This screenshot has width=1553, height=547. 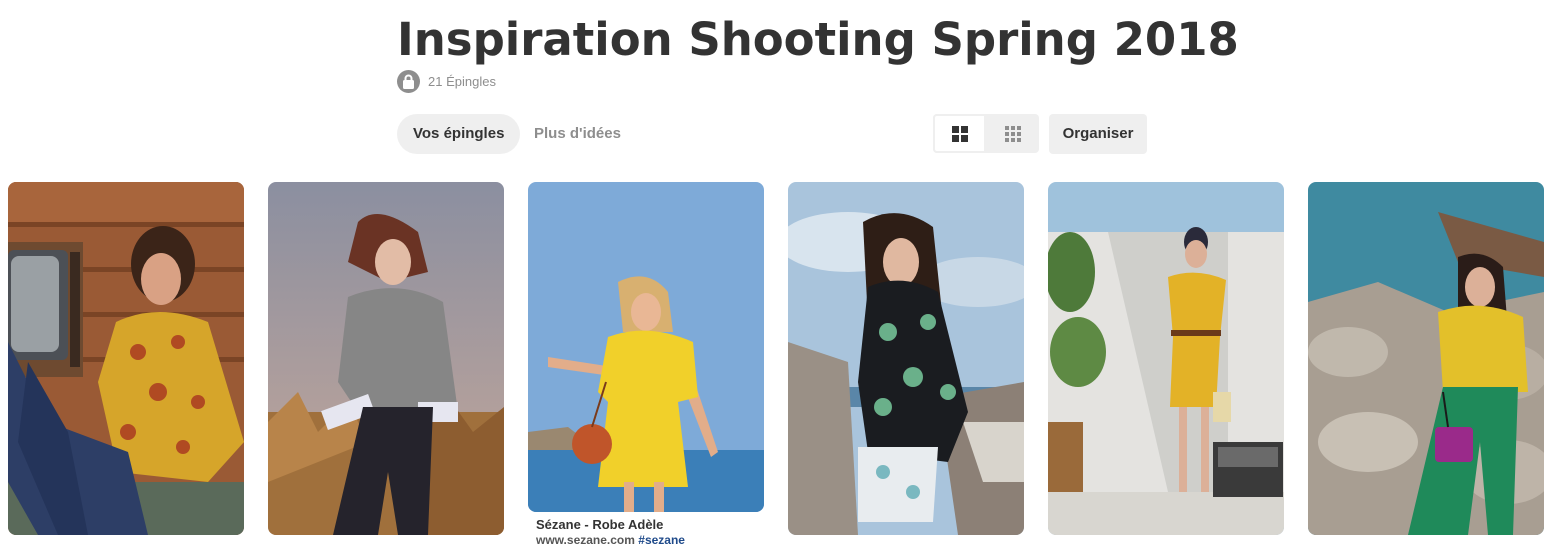 I want to click on pin-count: 21 Épingles, so click(x=462, y=81).